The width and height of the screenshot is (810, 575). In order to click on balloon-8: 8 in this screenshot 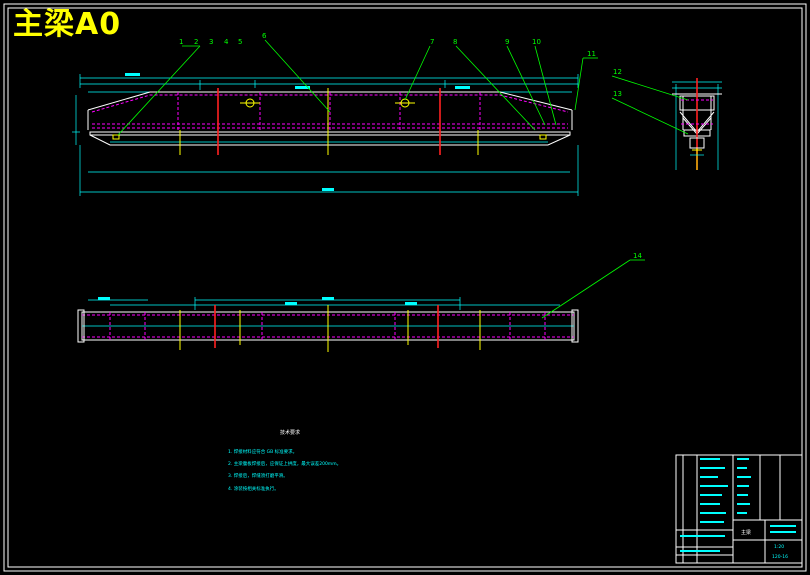, I will do `click(455, 42)`.